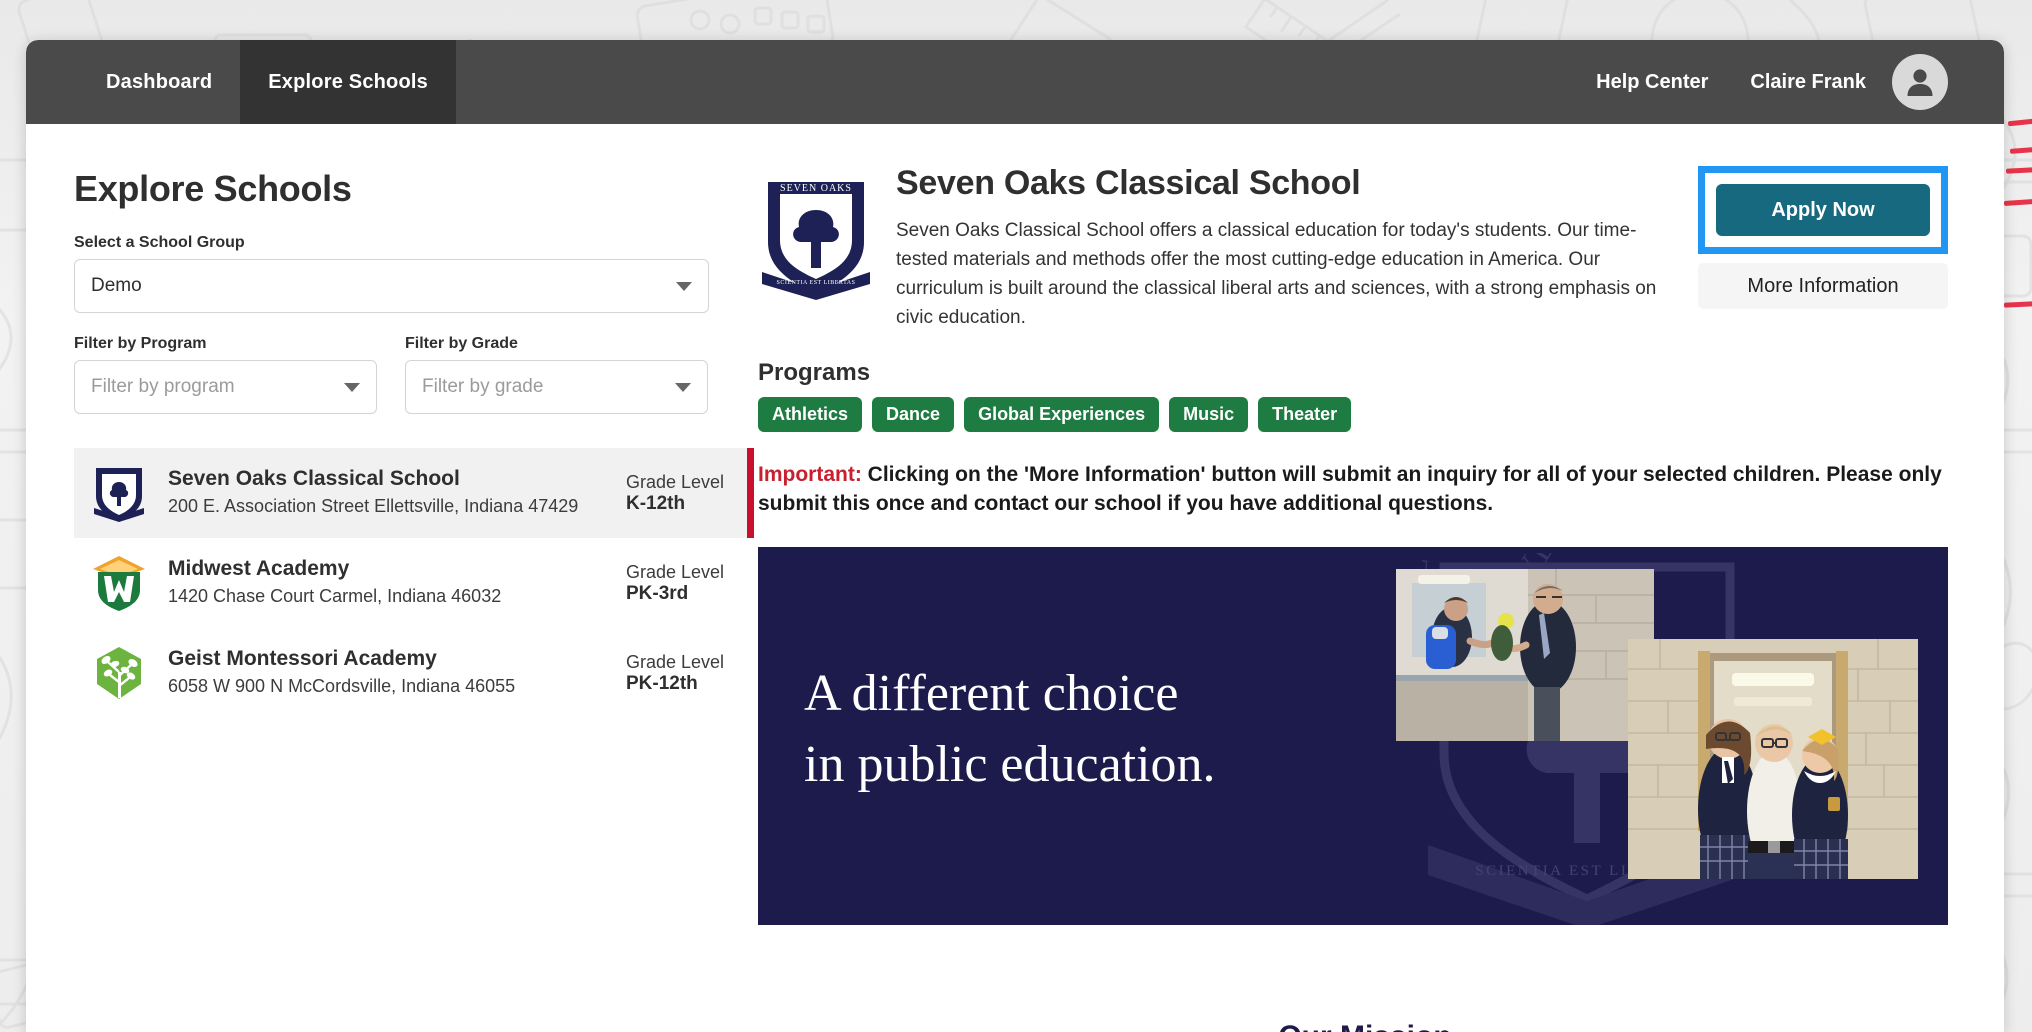 Image resolution: width=2032 pixels, height=1032 pixels. Describe the element at coordinates (483, 386) in the screenshot. I see `grade-filter-placeholder: Filter by grade` at that location.